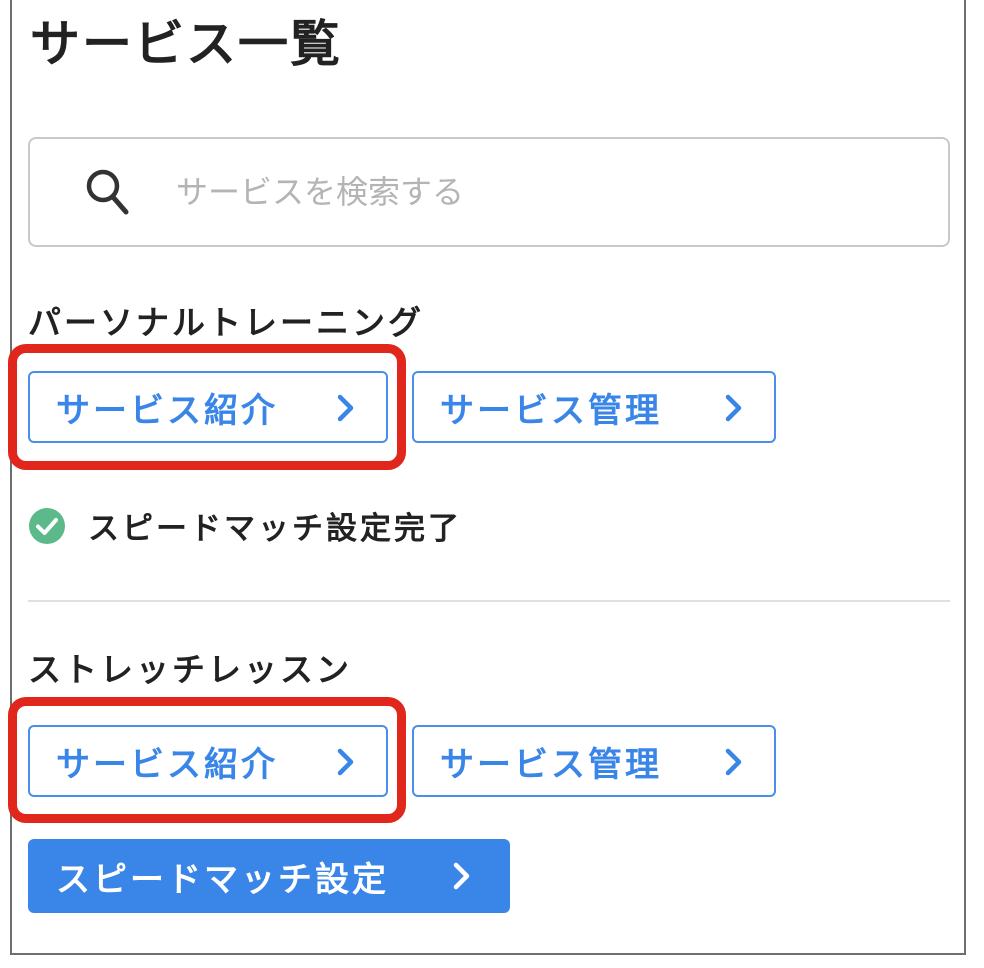  I want to click on search-box, so click(489, 192).